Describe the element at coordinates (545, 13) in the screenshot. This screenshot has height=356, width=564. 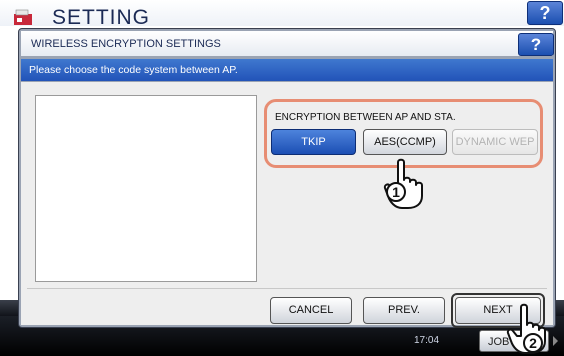
I see `settings-help-button: ?` at that location.